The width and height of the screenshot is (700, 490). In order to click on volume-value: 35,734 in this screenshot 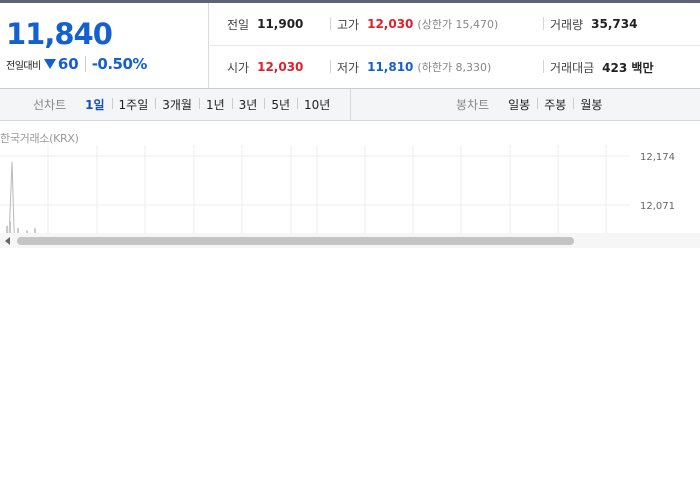, I will do `click(614, 24)`.